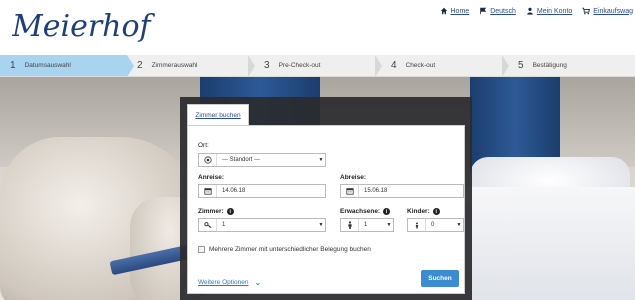  I want to click on step-pre-check-out: 3 Pre-Check-out, so click(318, 66).